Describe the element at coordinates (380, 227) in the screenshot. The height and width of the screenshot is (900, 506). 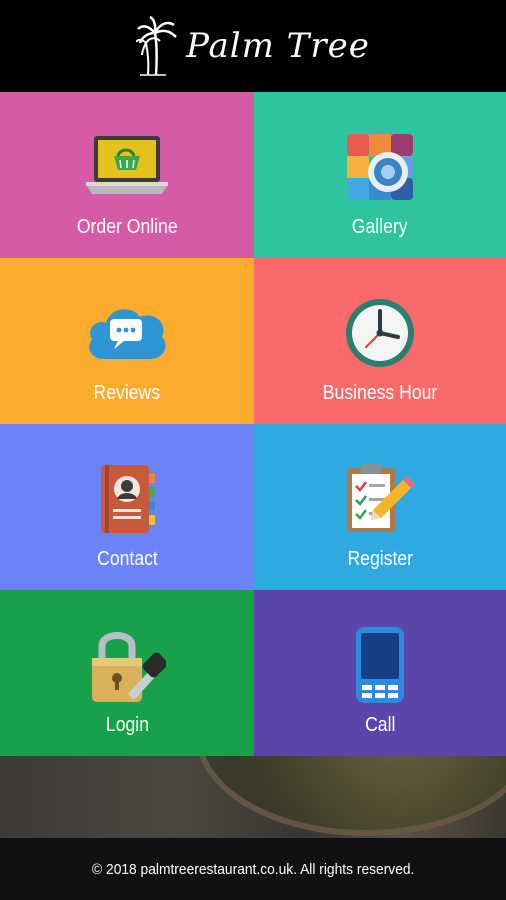
I see `tile-label: Gallery` at that location.